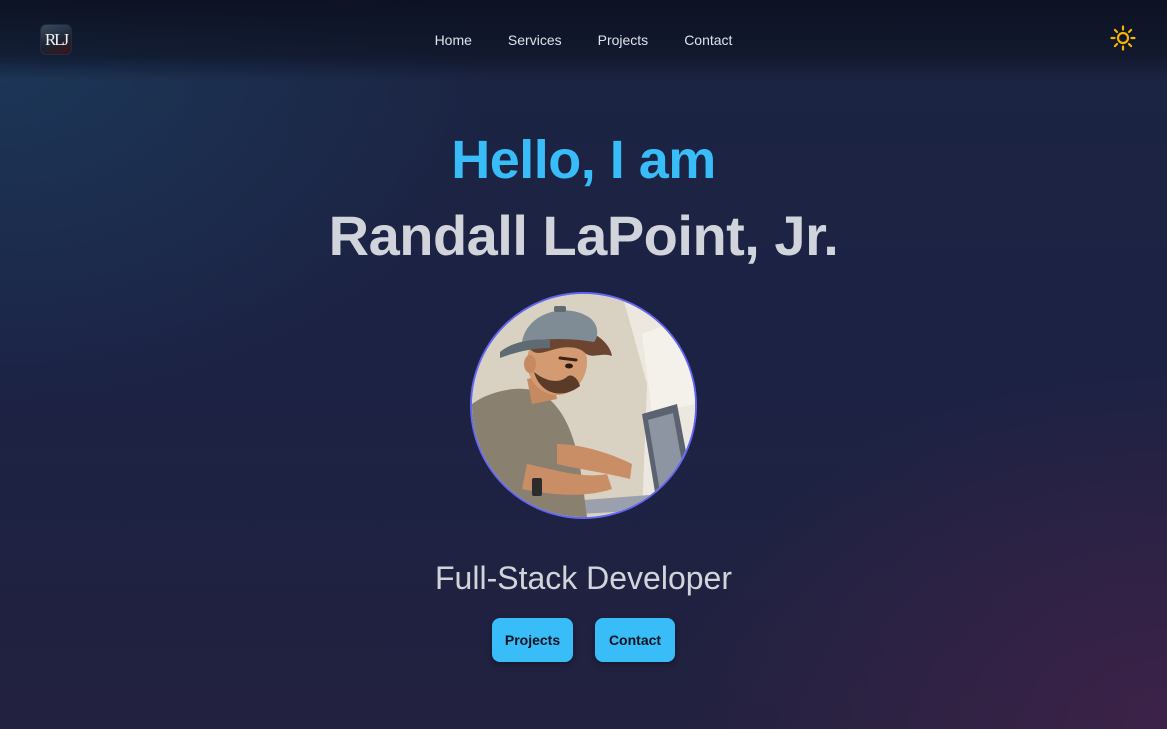 The image size is (1167, 729). I want to click on nav-link-contact: Contact, so click(708, 40).